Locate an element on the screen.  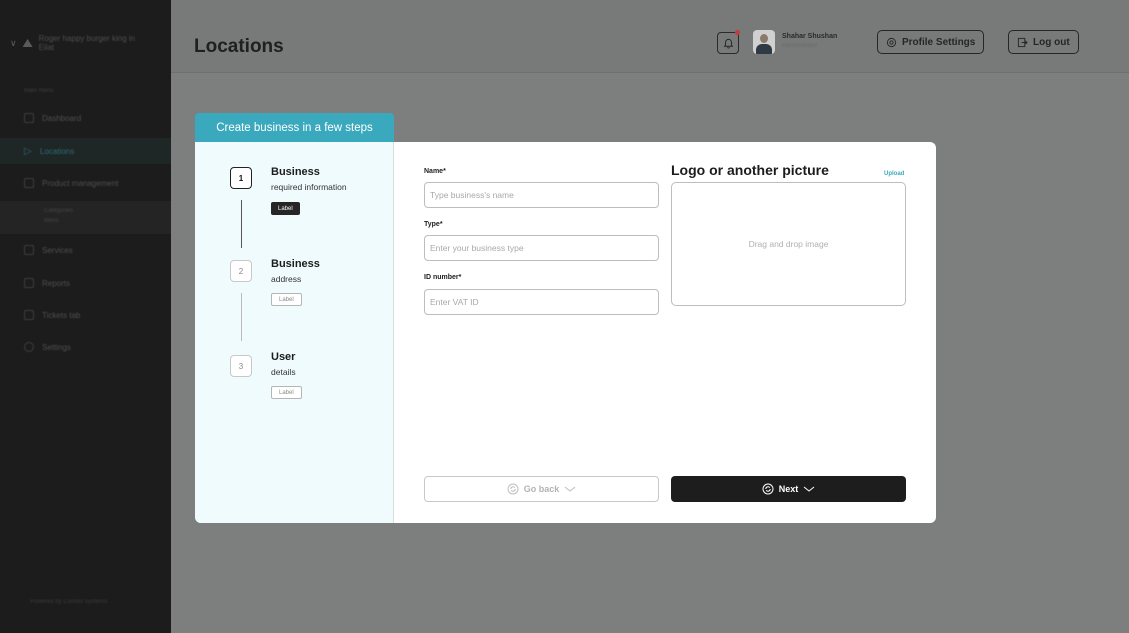
sidebar-subitem-items: Items is located at coordinates (107, 221).